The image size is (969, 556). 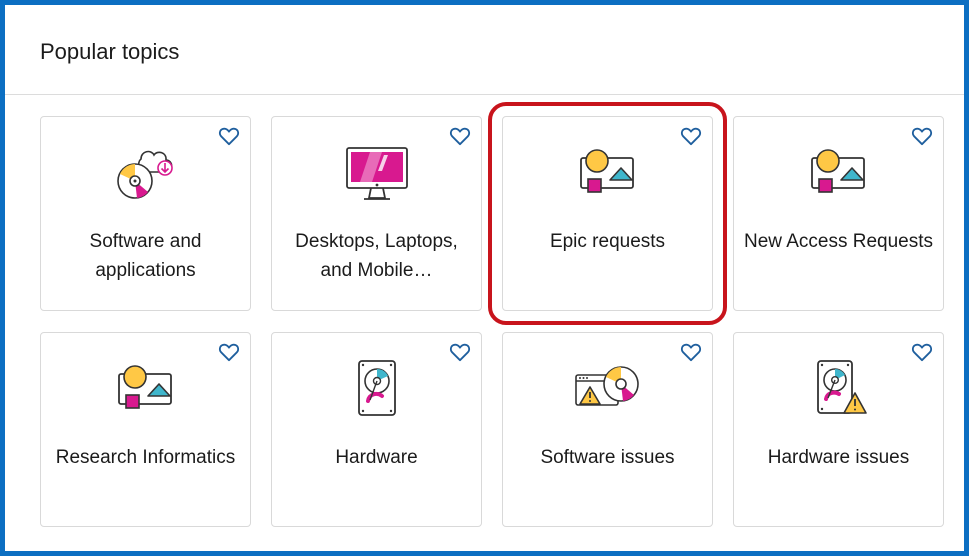 What do you see at coordinates (841, 387) in the screenshot?
I see `hard-drive-warning-icon` at bounding box center [841, 387].